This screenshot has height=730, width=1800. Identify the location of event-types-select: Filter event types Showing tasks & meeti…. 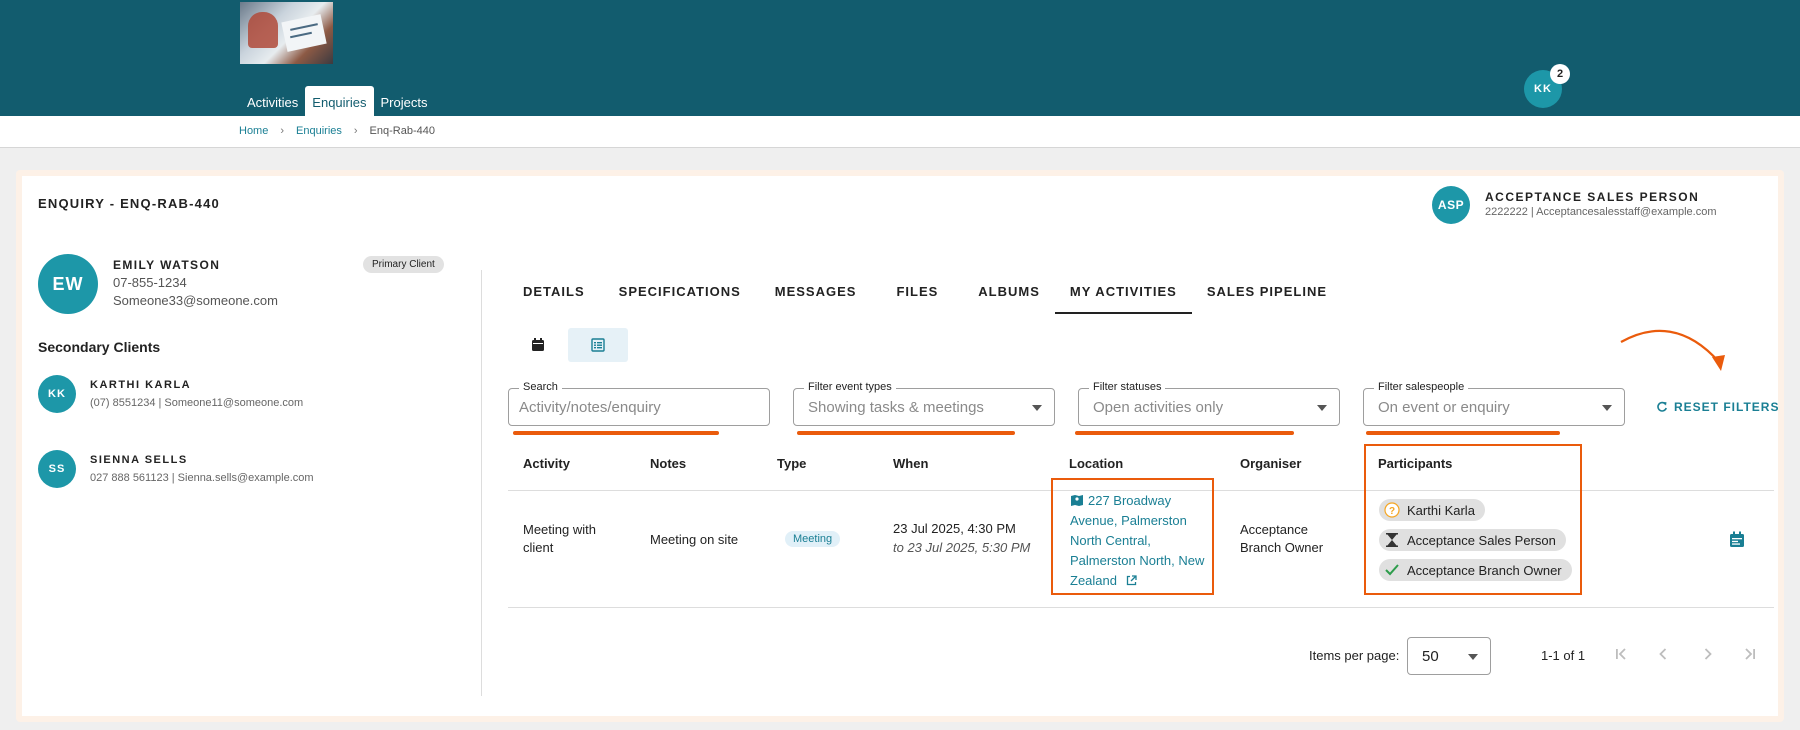
(924, 403).